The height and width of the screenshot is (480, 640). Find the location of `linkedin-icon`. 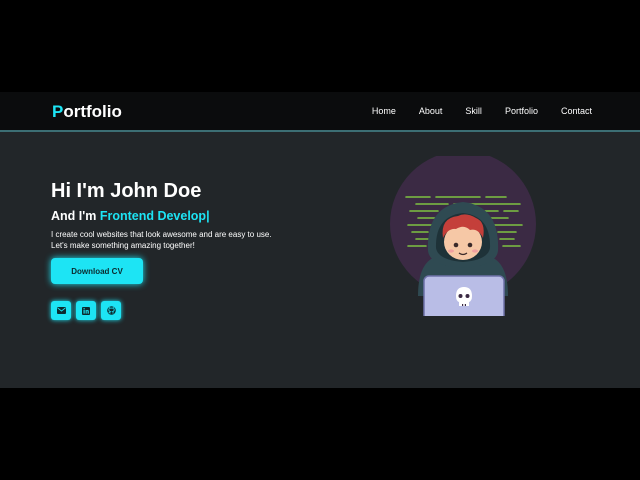

linkedin-icon is located at coordinates (86, 310).